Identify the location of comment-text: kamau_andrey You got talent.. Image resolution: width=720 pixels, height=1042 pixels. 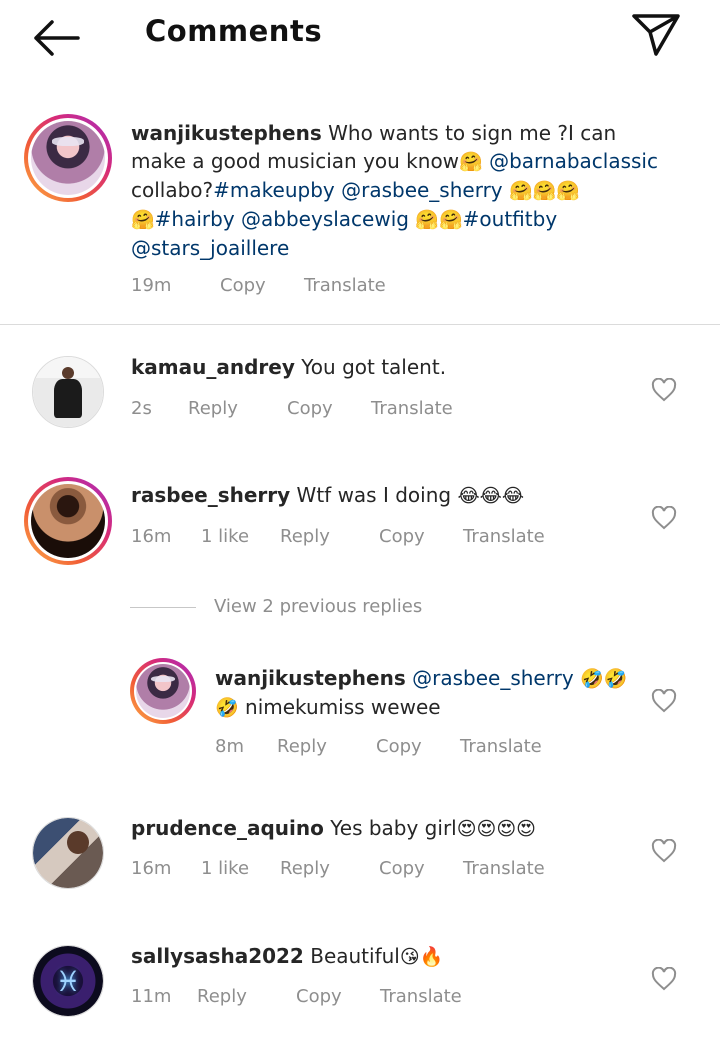
(381, 367).